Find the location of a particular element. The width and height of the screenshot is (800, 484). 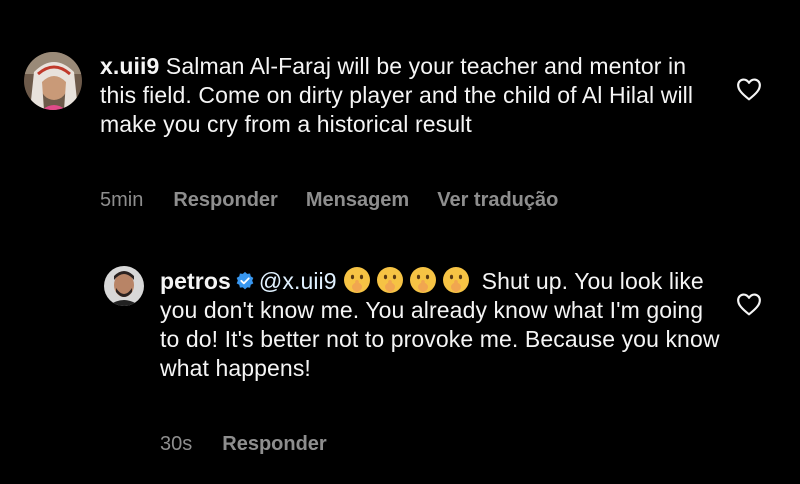

comment-username: x.uii9 is located at coordinates (129, 66).